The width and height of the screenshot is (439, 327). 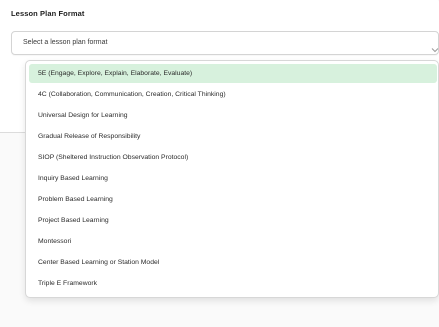 I want to click on lesson-plan-format-label: Lesson Plan Format, so click(x=48, y=13).